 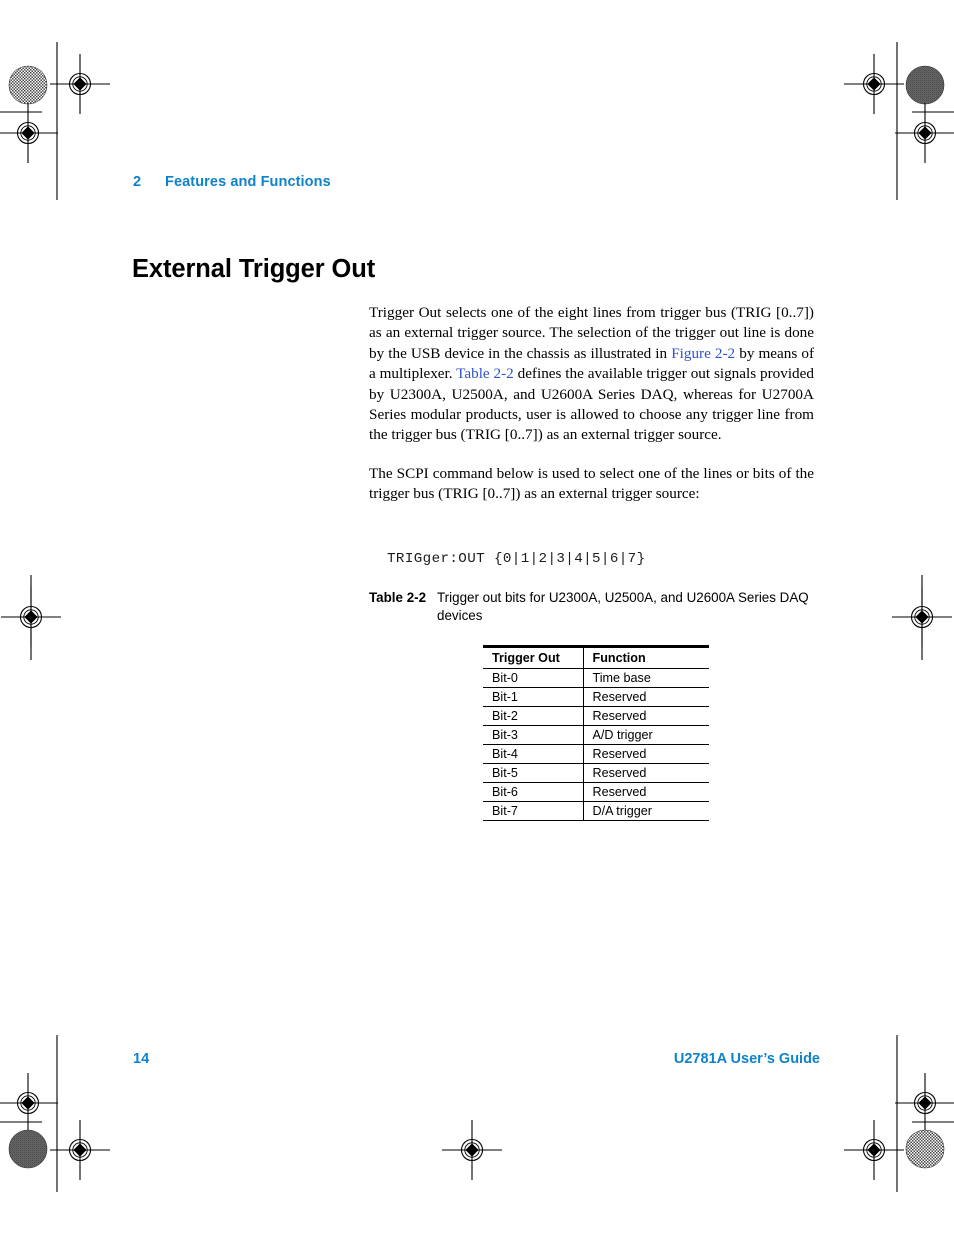 I want to click on footer-guide-title: U2781A User’s Guide, so click(x=746, y=1059).